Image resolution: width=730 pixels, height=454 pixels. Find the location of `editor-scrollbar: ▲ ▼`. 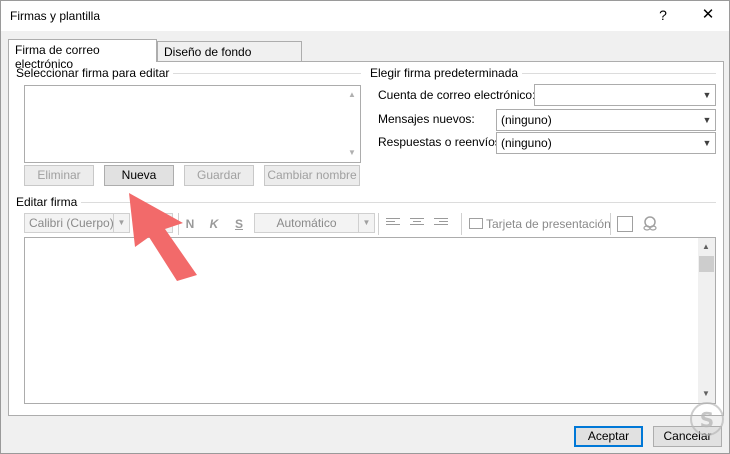

editor-scrollbar: ▲ ▼ is located at coordinates (706, 320).